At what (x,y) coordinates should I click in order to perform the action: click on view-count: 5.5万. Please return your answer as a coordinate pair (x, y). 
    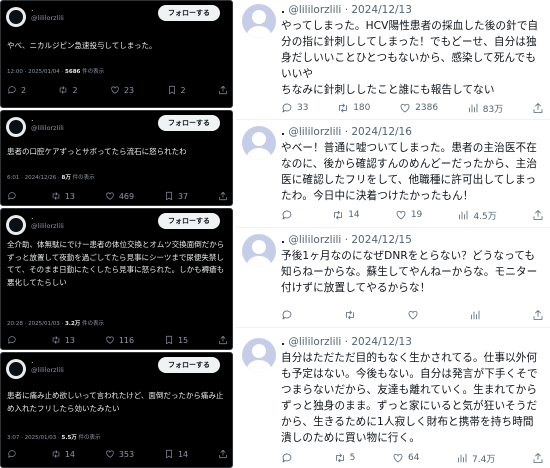
    Looking at the image, I should click on (69, 438).